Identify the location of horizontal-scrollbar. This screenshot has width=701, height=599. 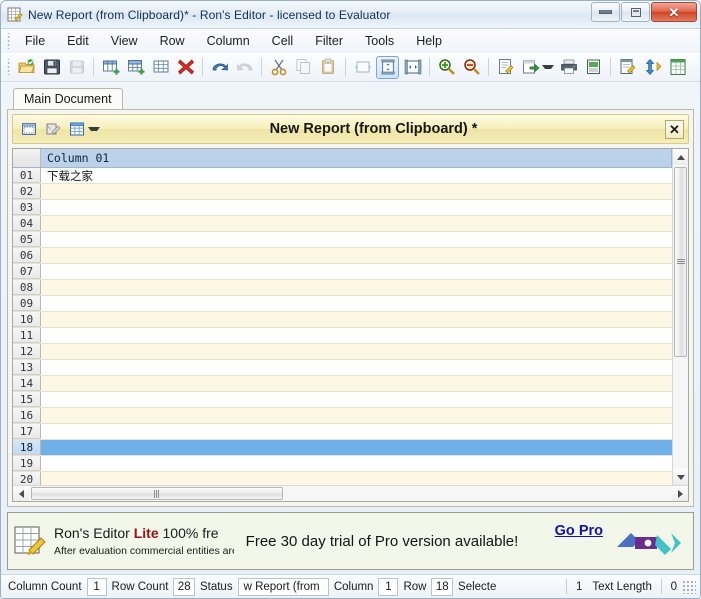
(350, 493).